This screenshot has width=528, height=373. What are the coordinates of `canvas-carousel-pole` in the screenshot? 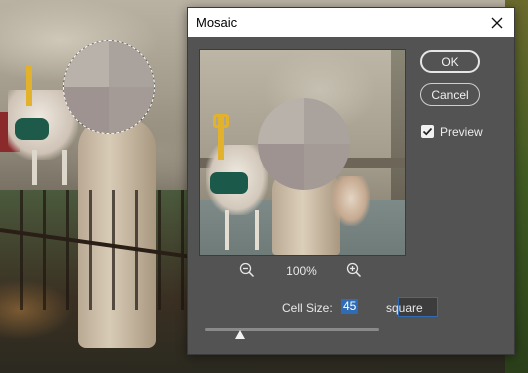 It's located at (29, 86).